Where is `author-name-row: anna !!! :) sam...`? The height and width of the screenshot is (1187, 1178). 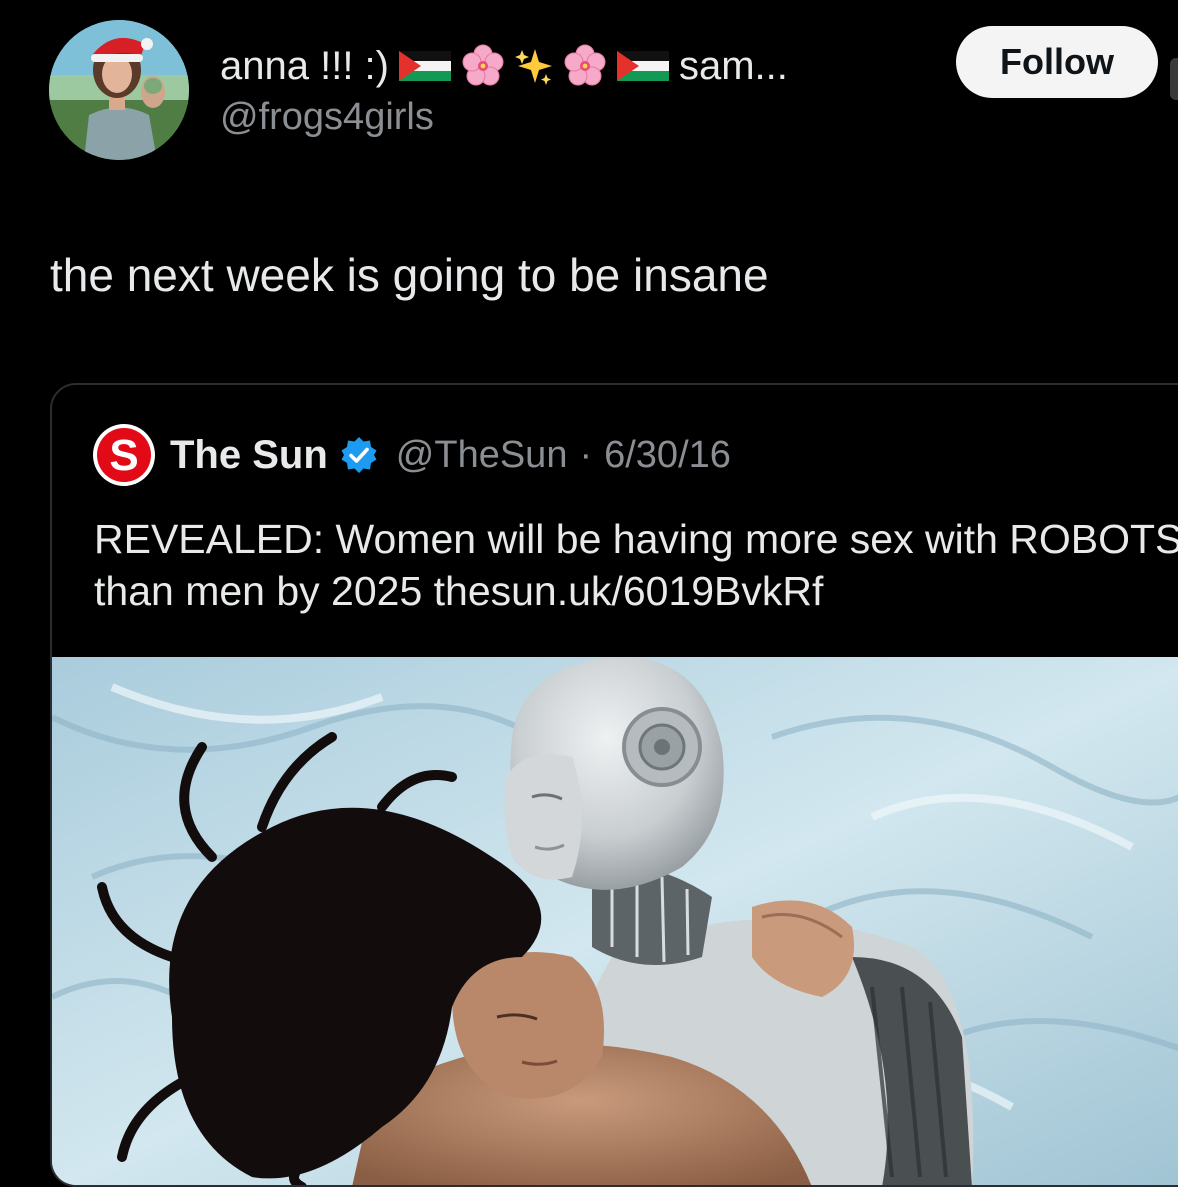 author-name-row: anna !!! :) sam... is located at coordinates (504, 66).